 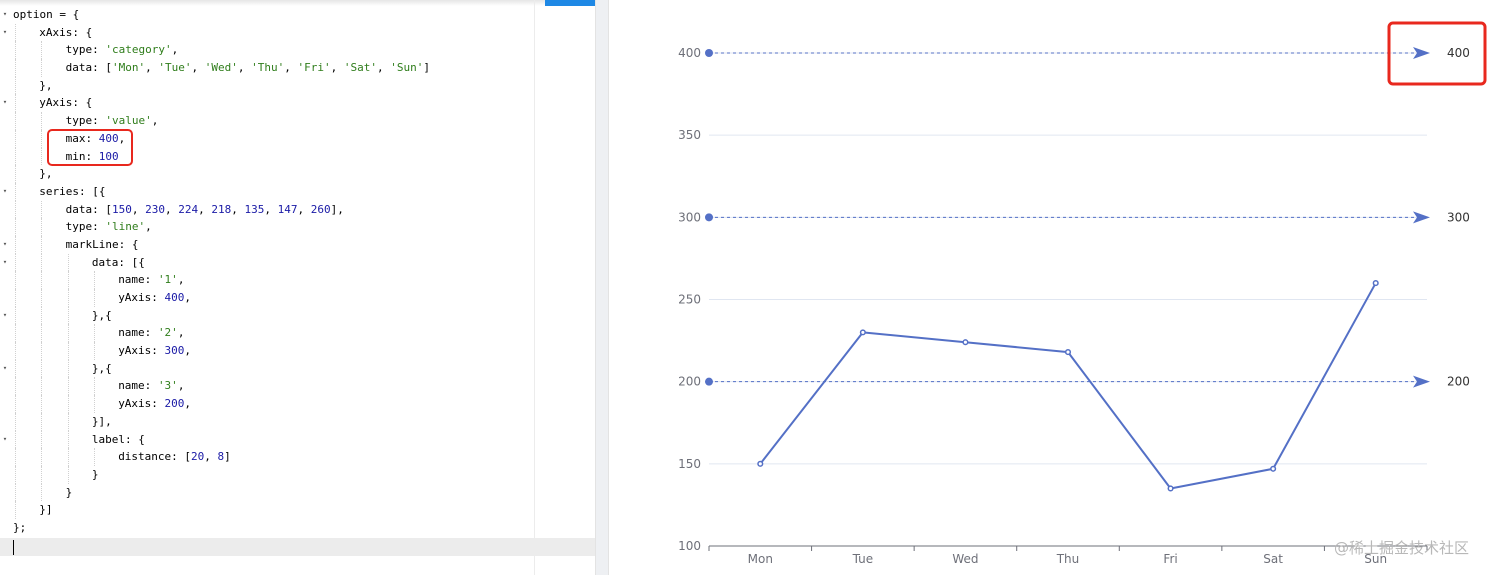 What do you see at coordinates (13, 547) in the screenshot?
I see `text-cursor` at bounding box center [13, 547].